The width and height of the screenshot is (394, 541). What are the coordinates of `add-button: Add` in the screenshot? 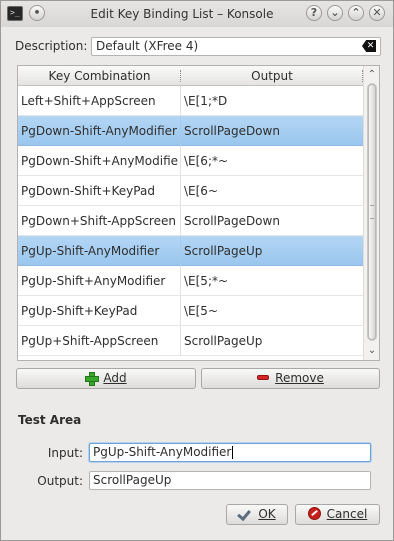 It's located at (106, 378).